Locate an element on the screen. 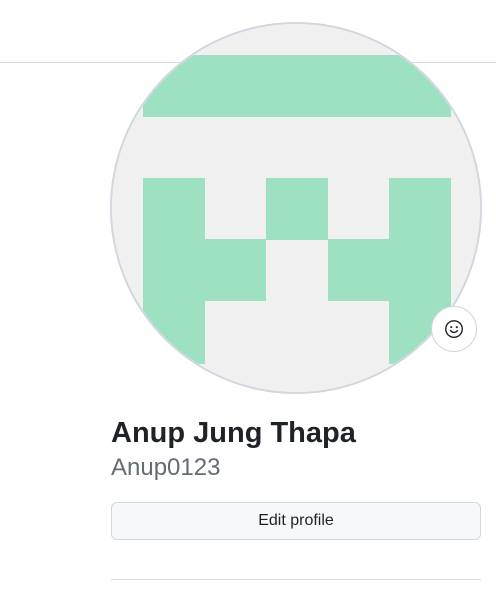 The image size is (496, 595). profile-full-name: Anup Jung Thapa is located at coordinates (233, 433).